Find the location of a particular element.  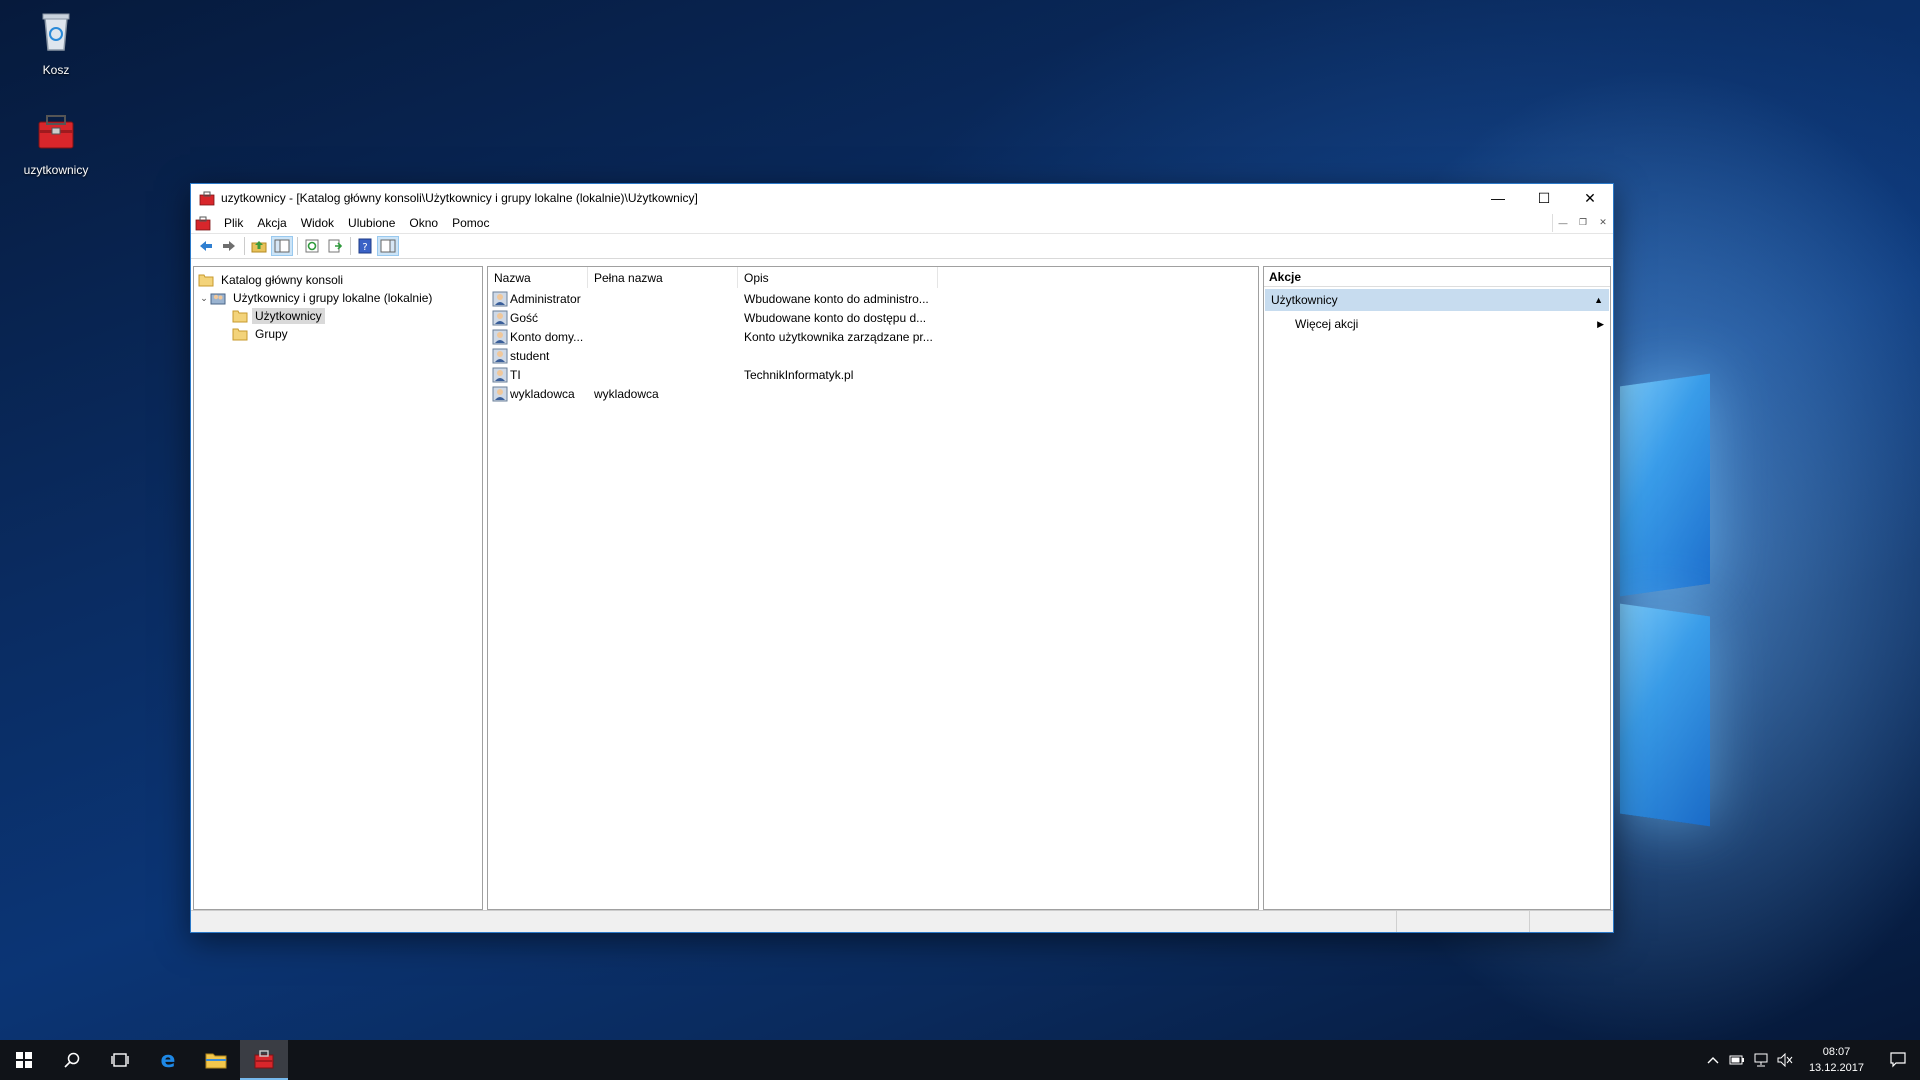

show-hide-action-pane-button is located at coordinates (388, 246).